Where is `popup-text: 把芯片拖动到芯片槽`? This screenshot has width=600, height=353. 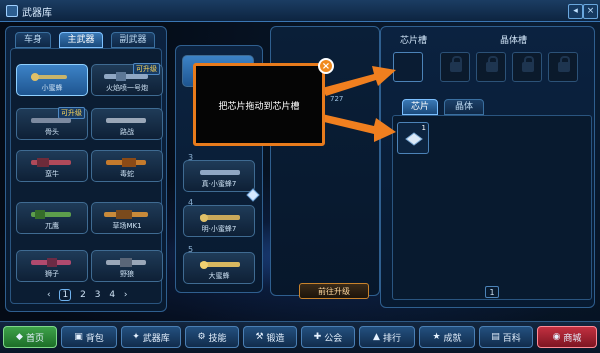 popup-text: 把芯片拖动到芯片槽 is located at coordinates (259, 107).